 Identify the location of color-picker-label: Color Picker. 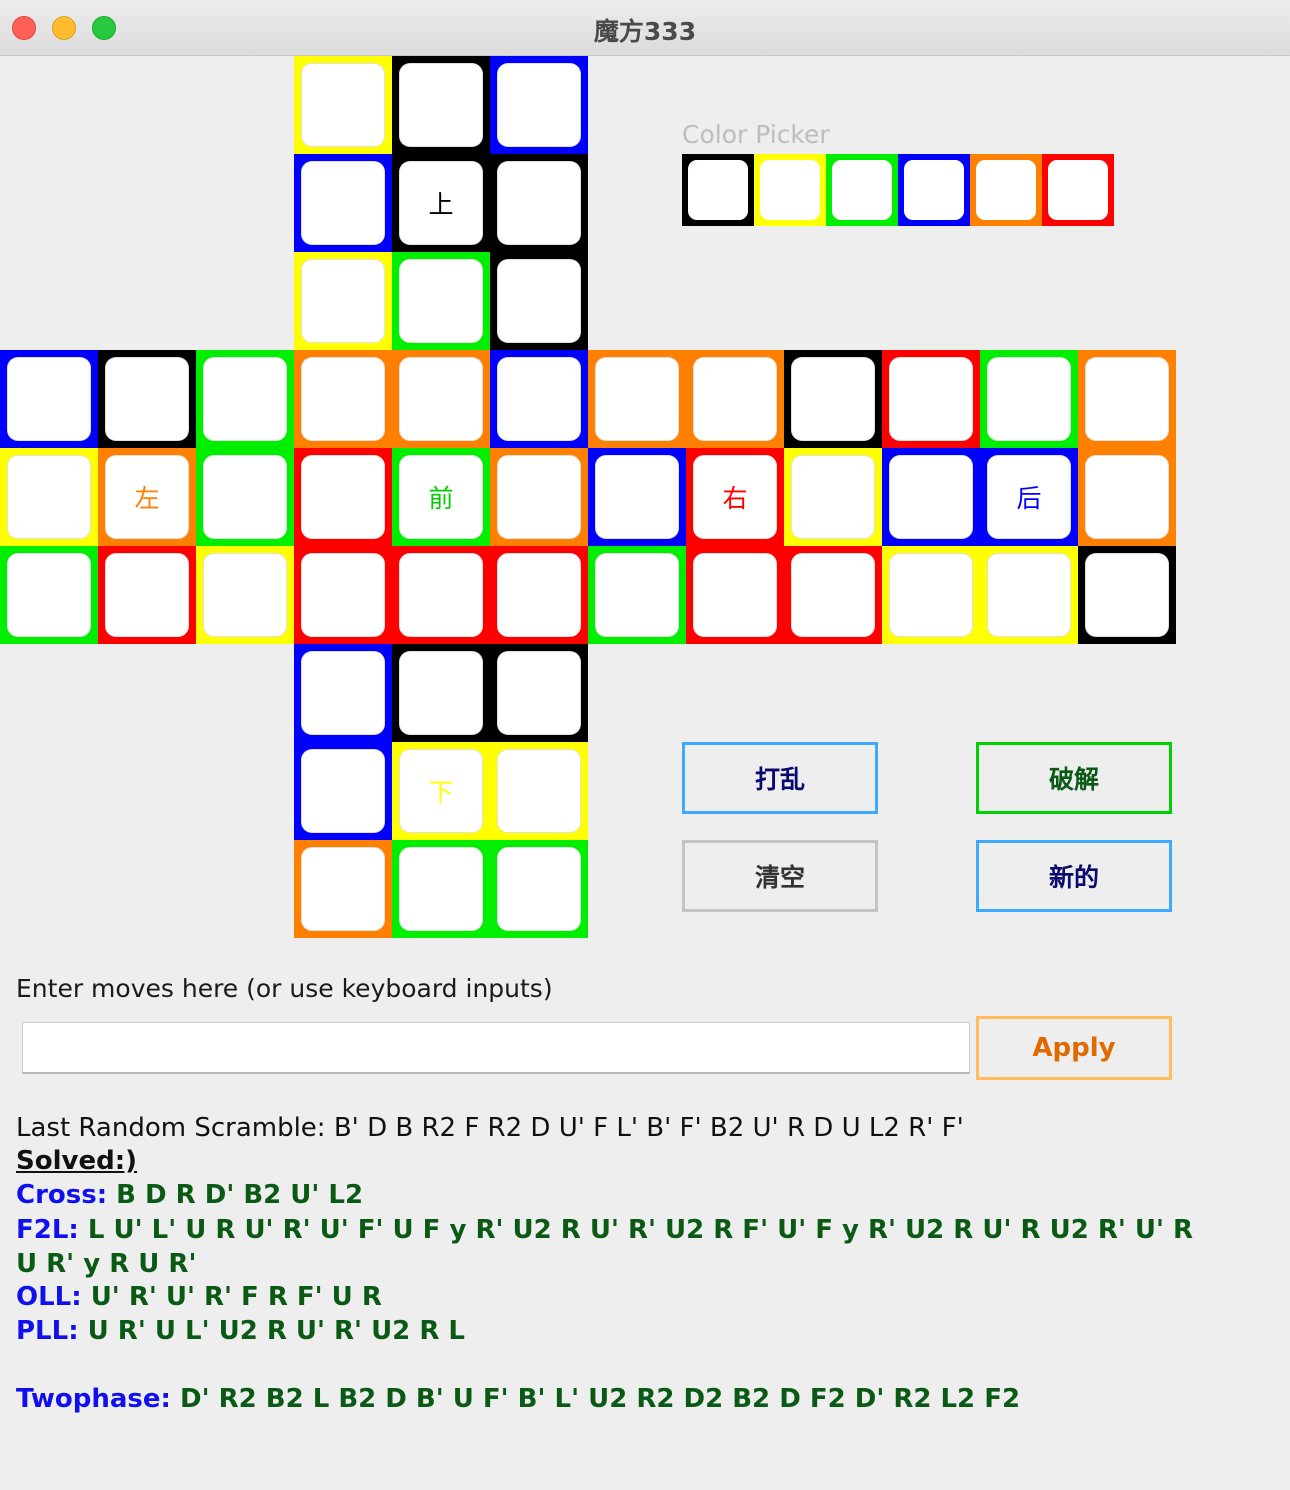
(756, 134).